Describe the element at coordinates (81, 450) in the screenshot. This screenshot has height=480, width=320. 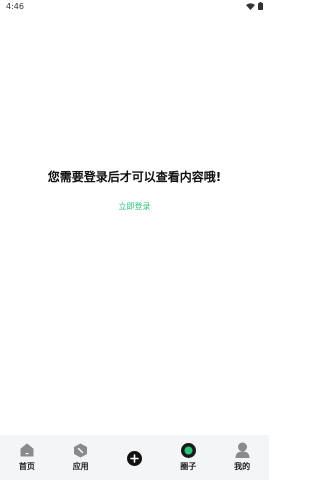
I see `apps-icon` at that location.